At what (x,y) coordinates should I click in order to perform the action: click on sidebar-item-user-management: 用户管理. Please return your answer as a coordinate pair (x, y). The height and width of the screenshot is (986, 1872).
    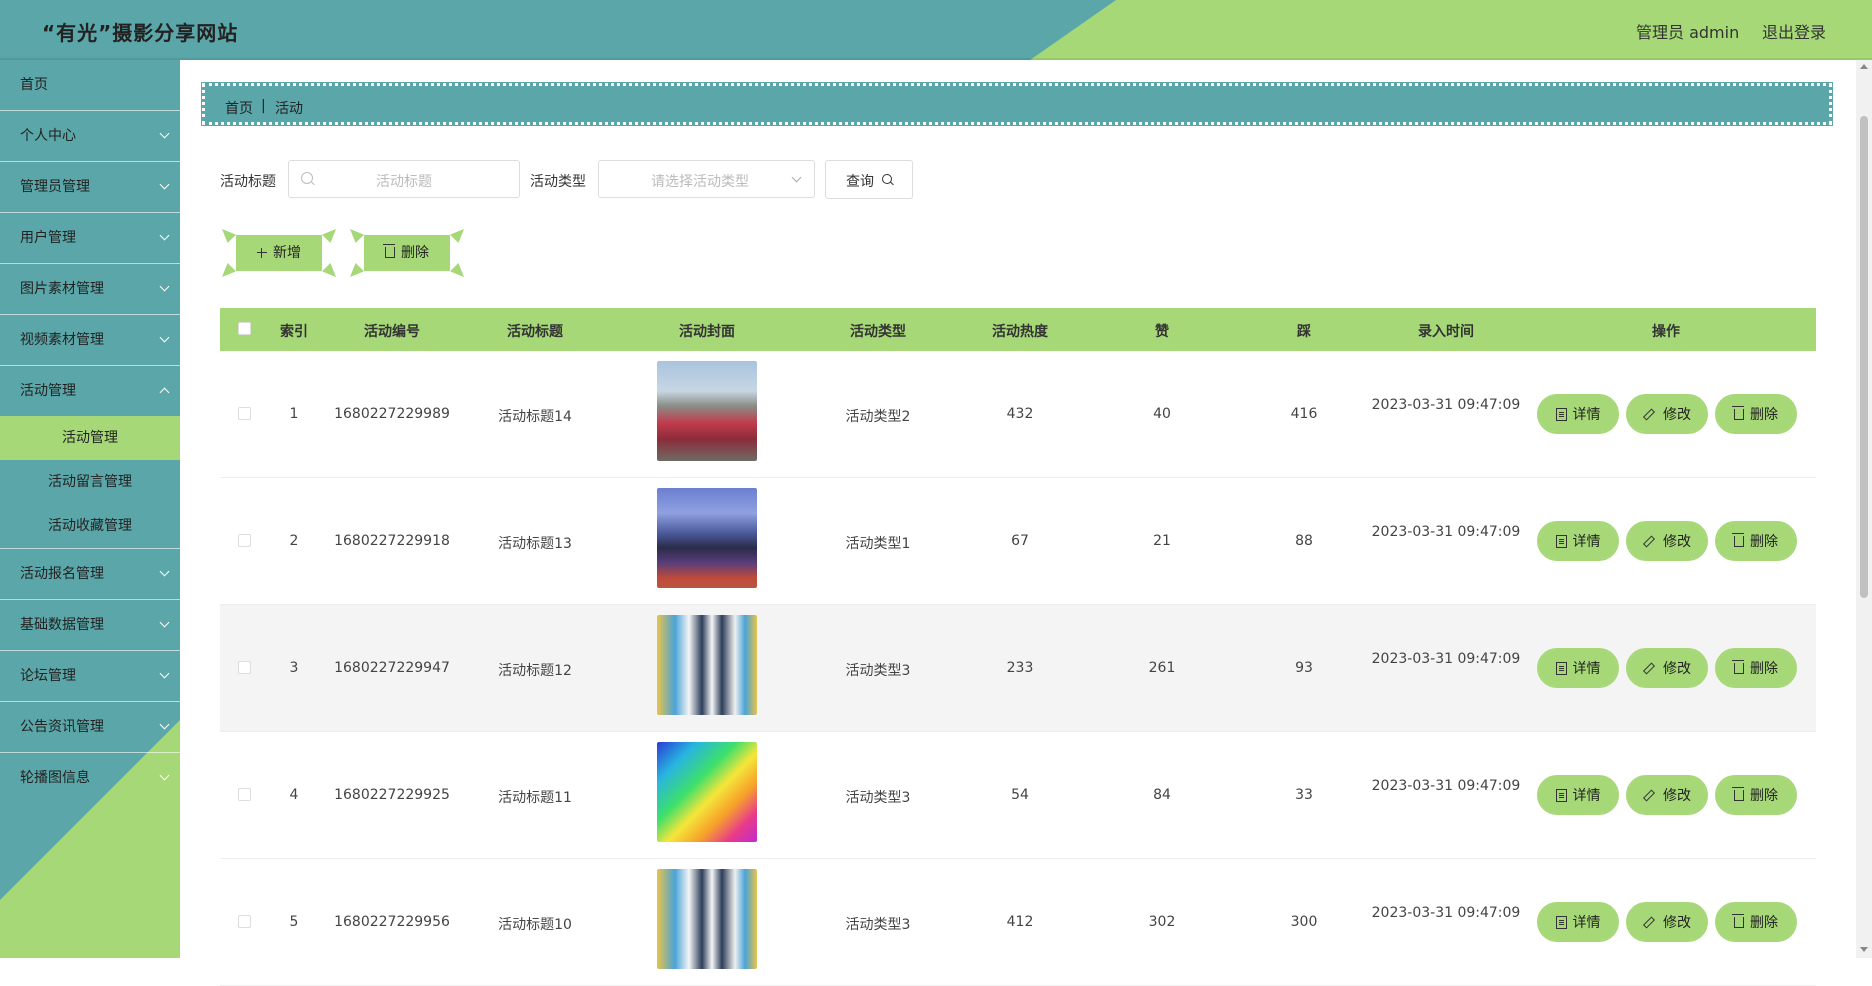
    Looking at the image, I should click on (90, 238).